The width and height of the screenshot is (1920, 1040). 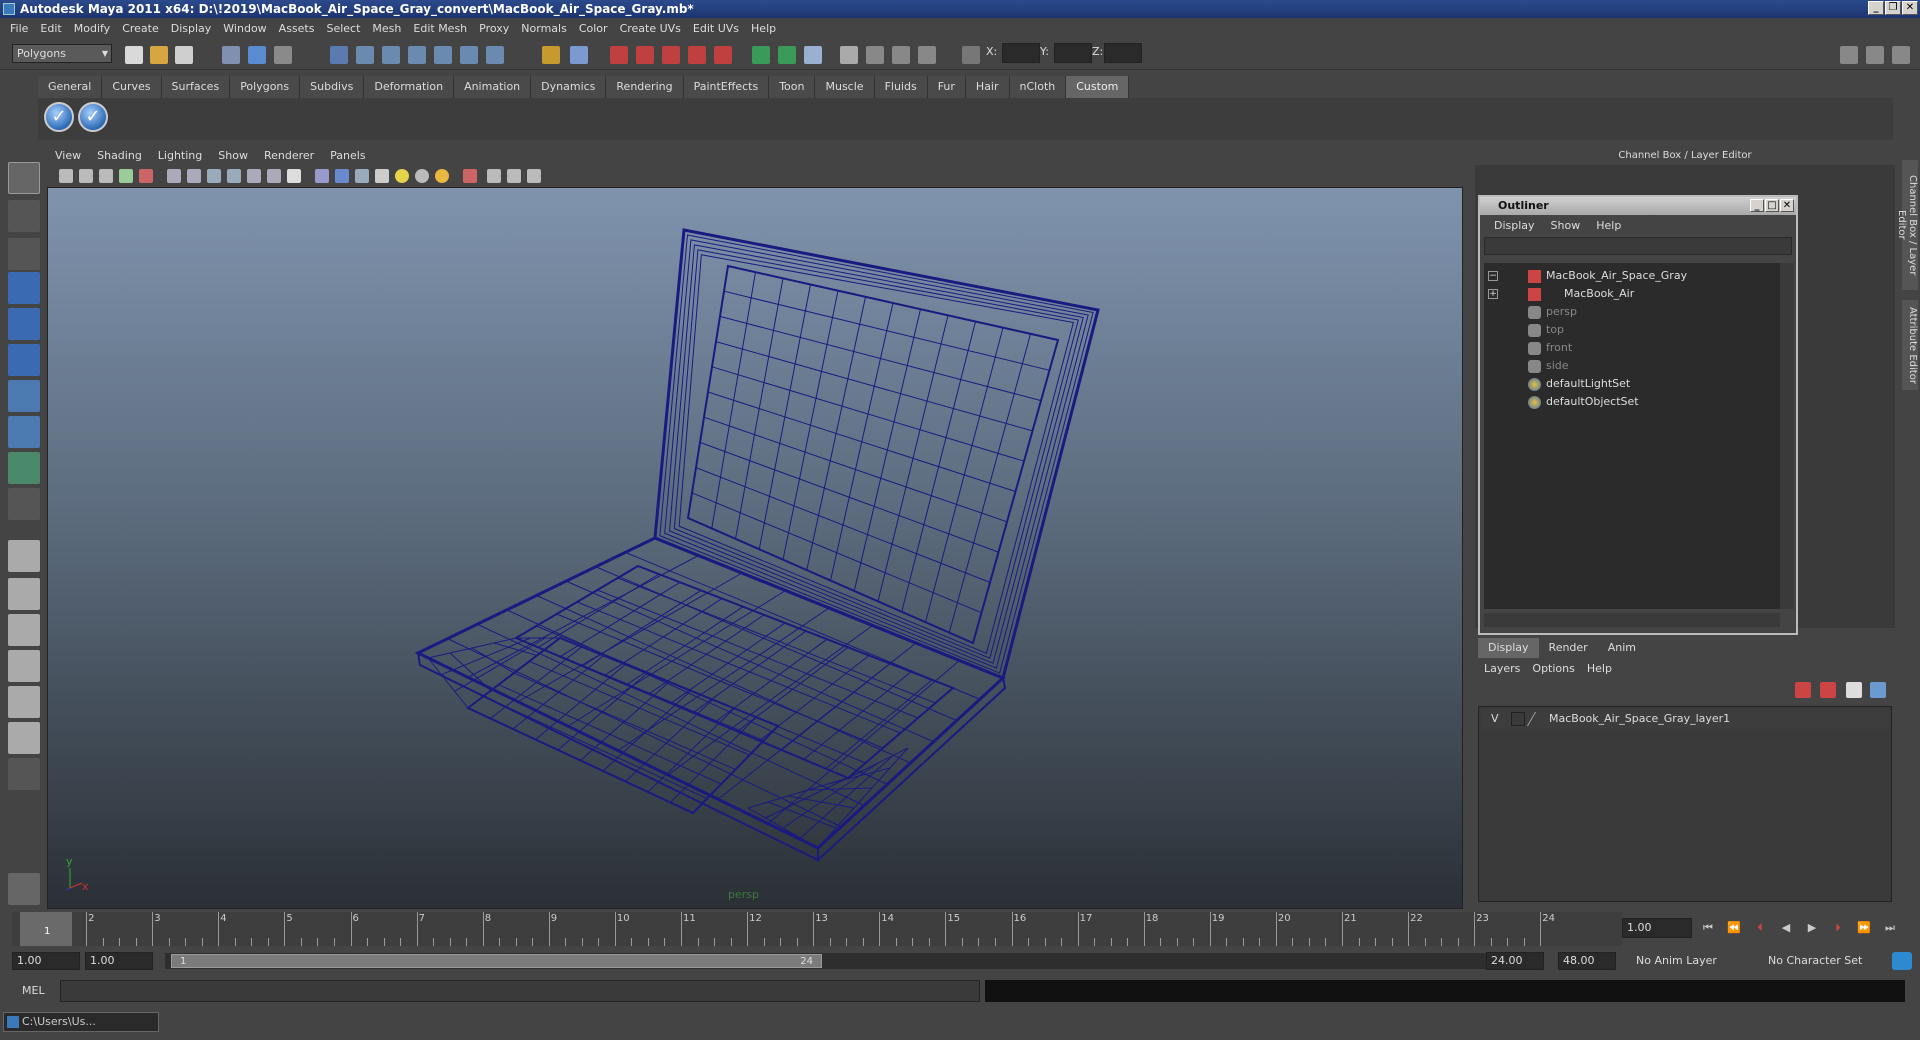 What do you see at coordinates (46, 961) in the screenshot?
I see `start-time-field: 1.00` at bounding box center [46, 961].